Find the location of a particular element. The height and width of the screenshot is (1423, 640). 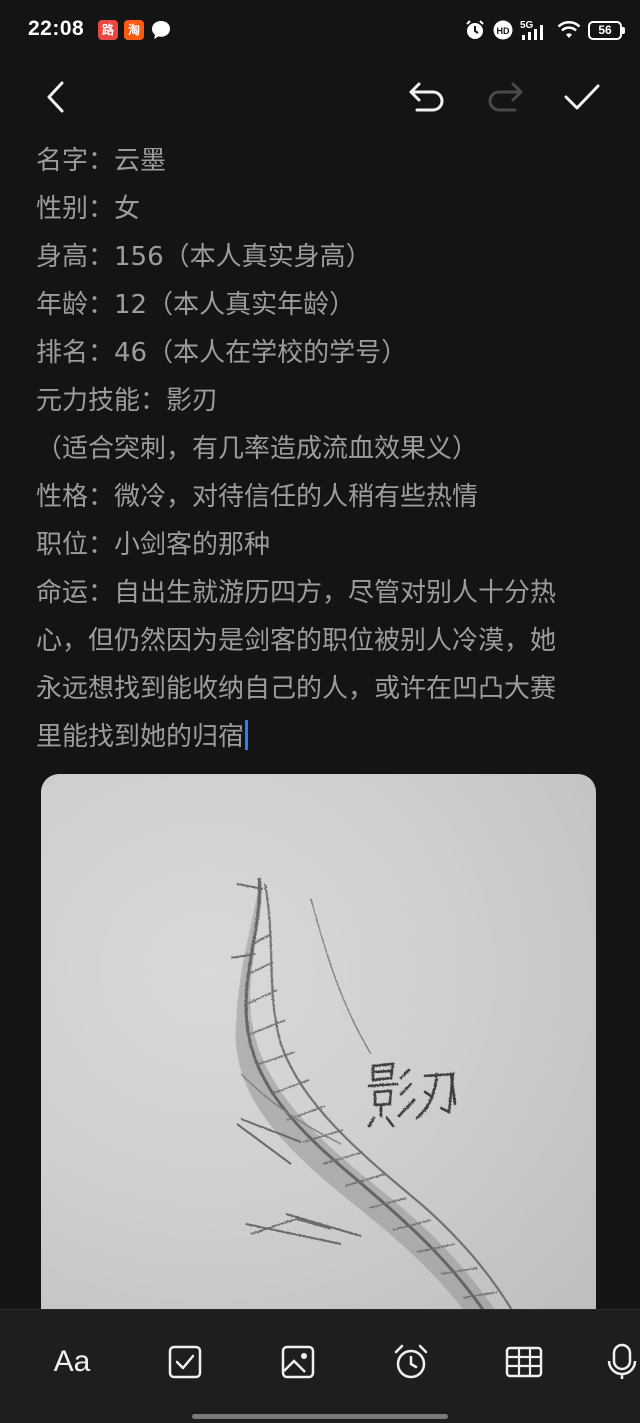

svg-text: 5G is located at coordinates (527, 25).